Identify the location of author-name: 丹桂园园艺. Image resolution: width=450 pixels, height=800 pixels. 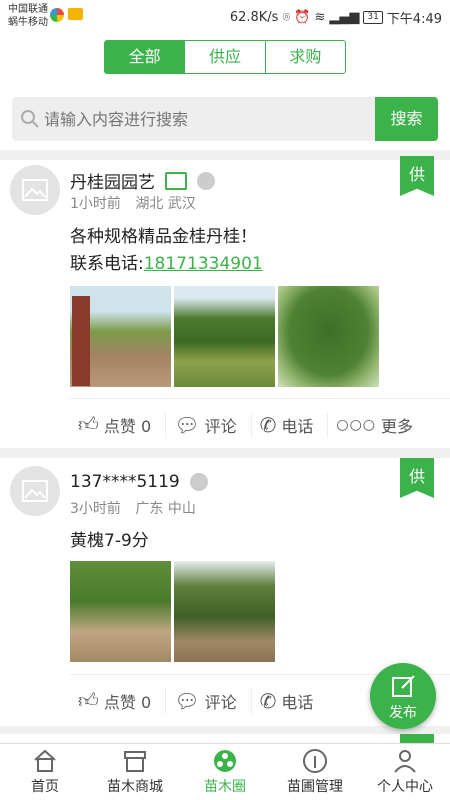
(112, 183).